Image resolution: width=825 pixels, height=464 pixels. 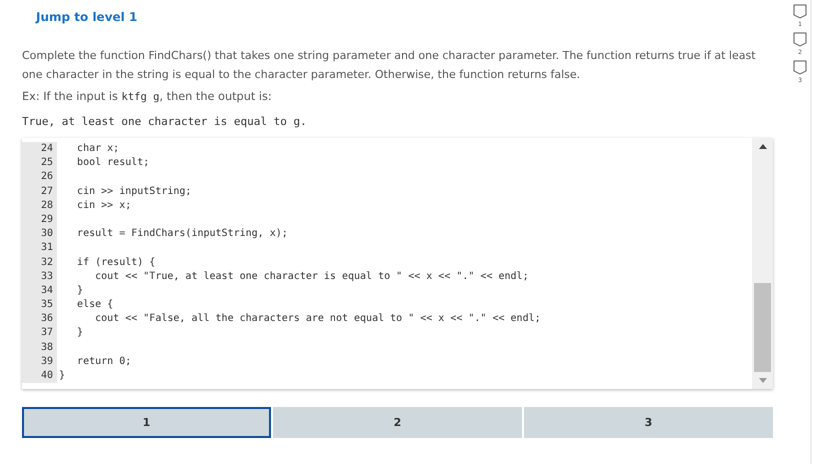 What do you see at coordinates (39, 163) in the screenshot?
I see `line-number: 25` at bounding box center [39, 163].